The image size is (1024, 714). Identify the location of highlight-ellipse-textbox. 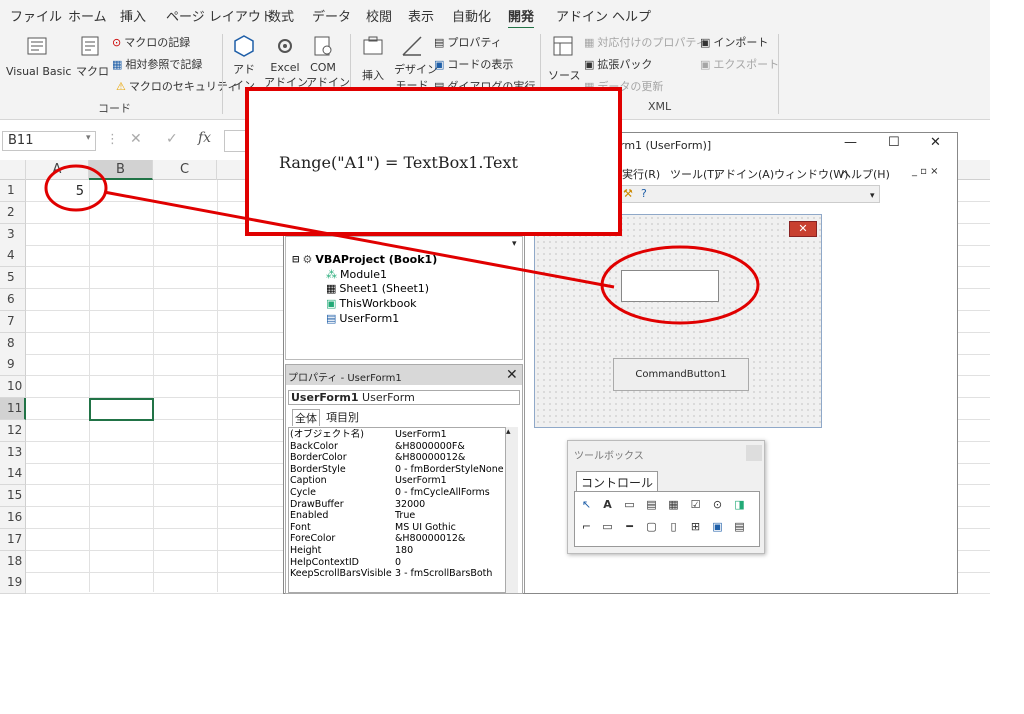
(680, 285).